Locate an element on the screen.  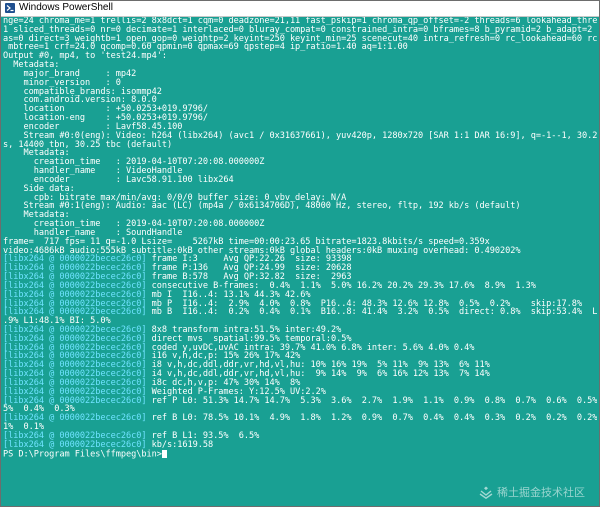
console-line: PS D:\Program Files\ffmpeg\bin> is located at coordinates (300, 454).